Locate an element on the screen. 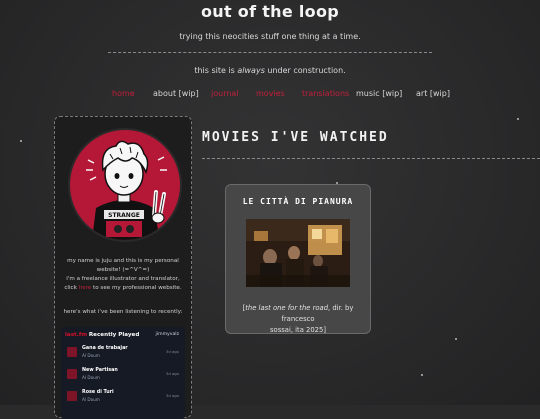 The height and width of the screenshot is (419, 540). movie-still-image is located at coordinates (298, 253).